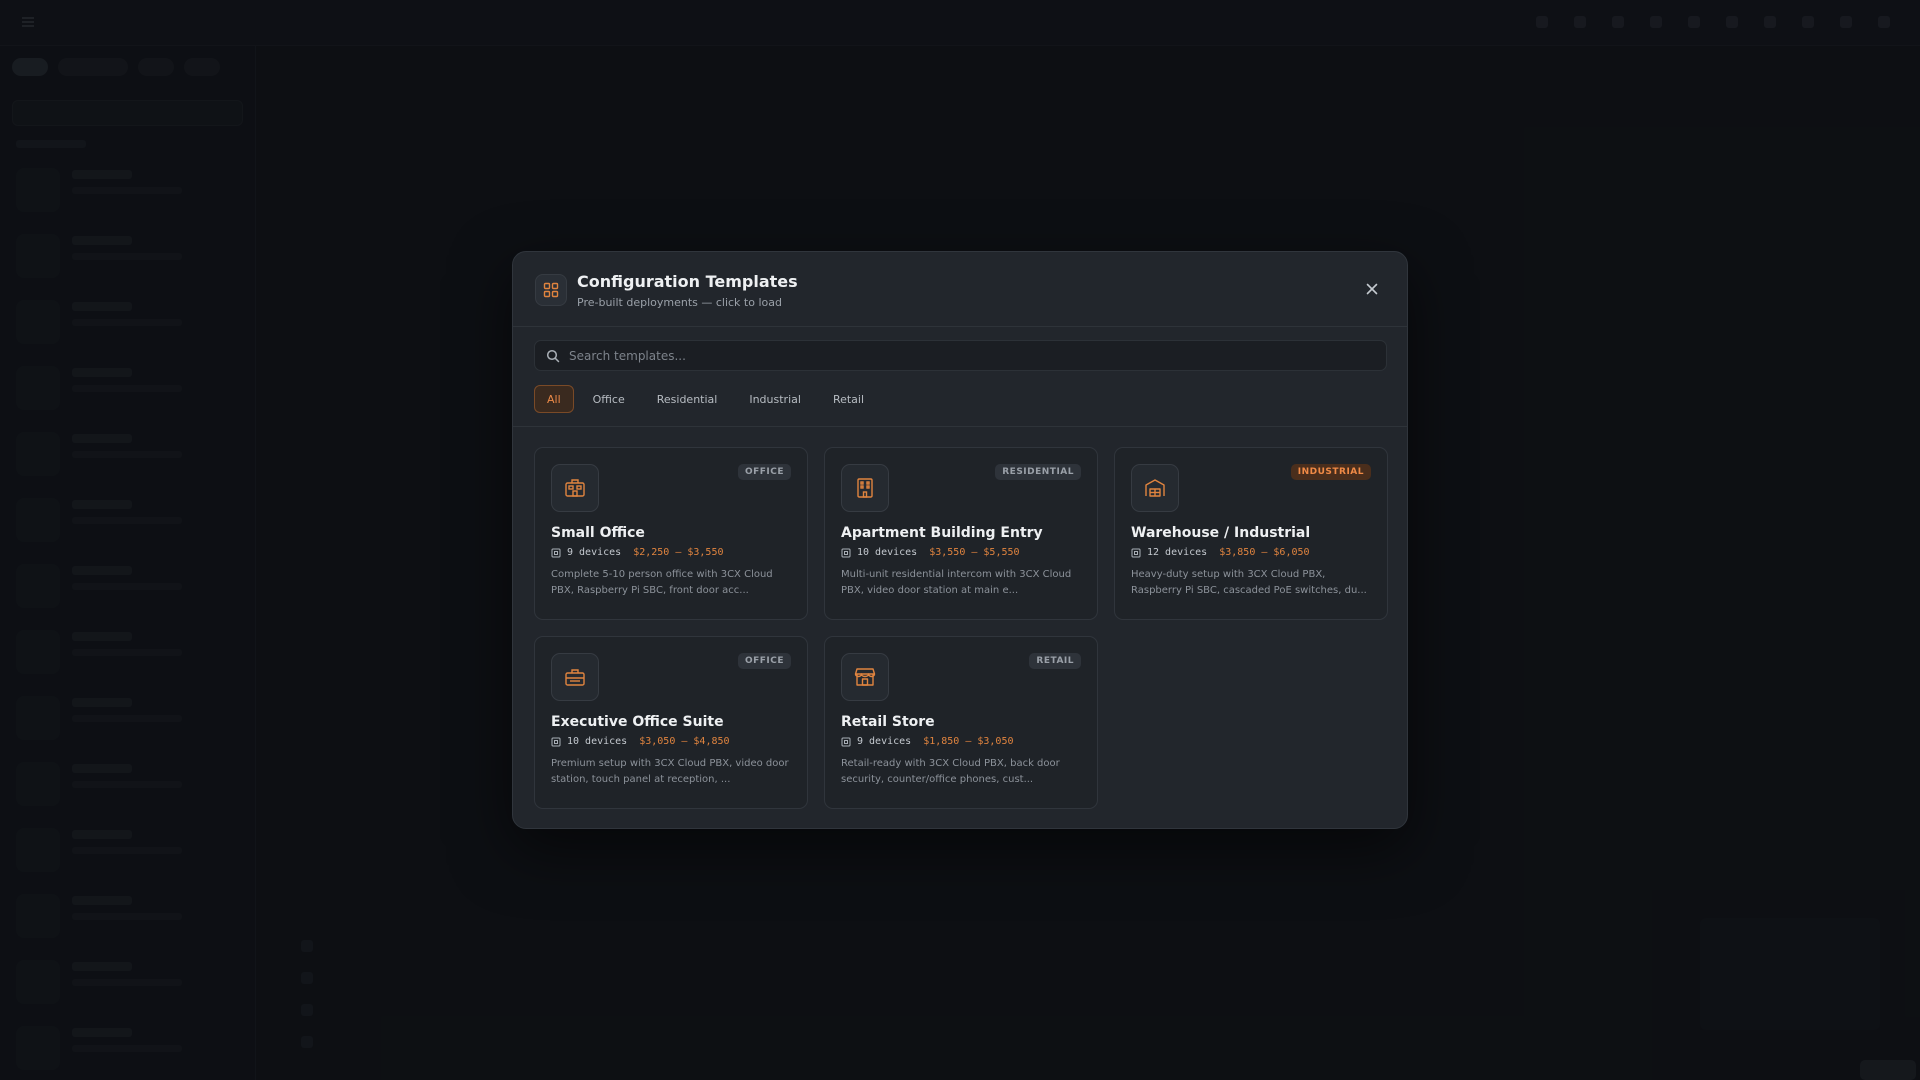  Describe the element at coordinates (554, 399) in the screenshot. I see `filter-all: All` at that location.